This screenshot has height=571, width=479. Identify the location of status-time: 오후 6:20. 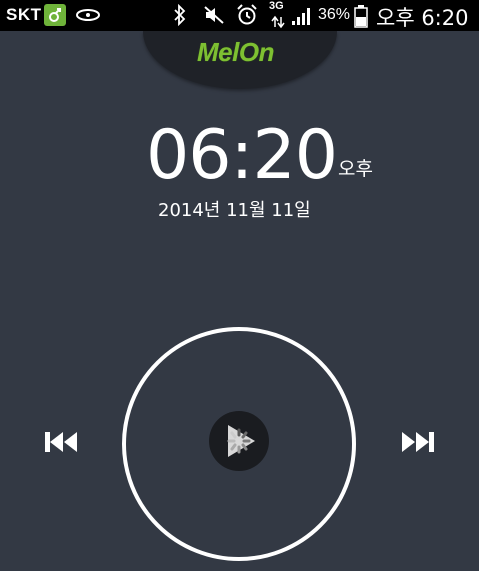
(422, 18).